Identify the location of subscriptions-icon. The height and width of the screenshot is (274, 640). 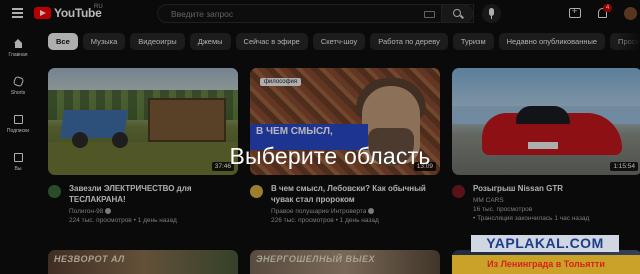
(18, 119).